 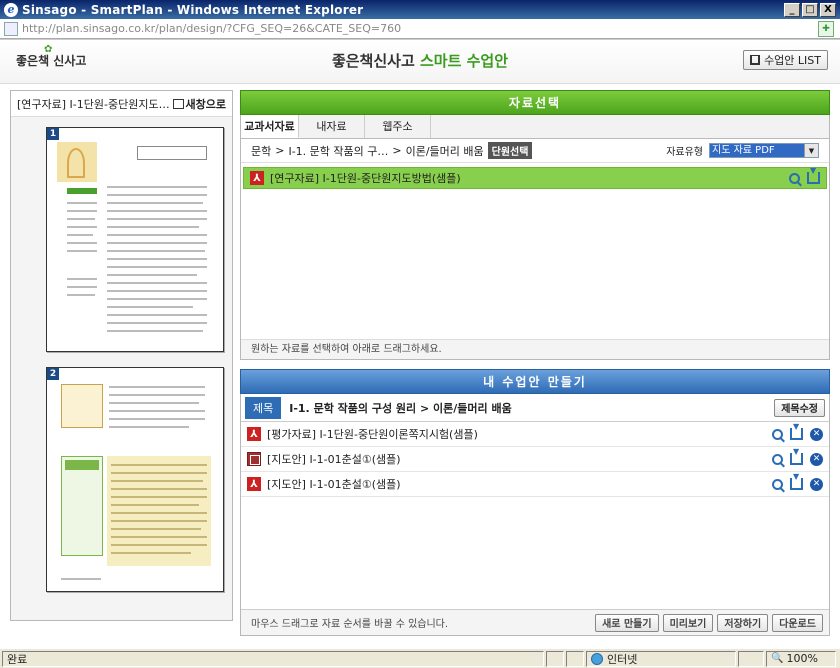 I want to click on tab-textbook: 교과서자료, so click(x=270, y=126).